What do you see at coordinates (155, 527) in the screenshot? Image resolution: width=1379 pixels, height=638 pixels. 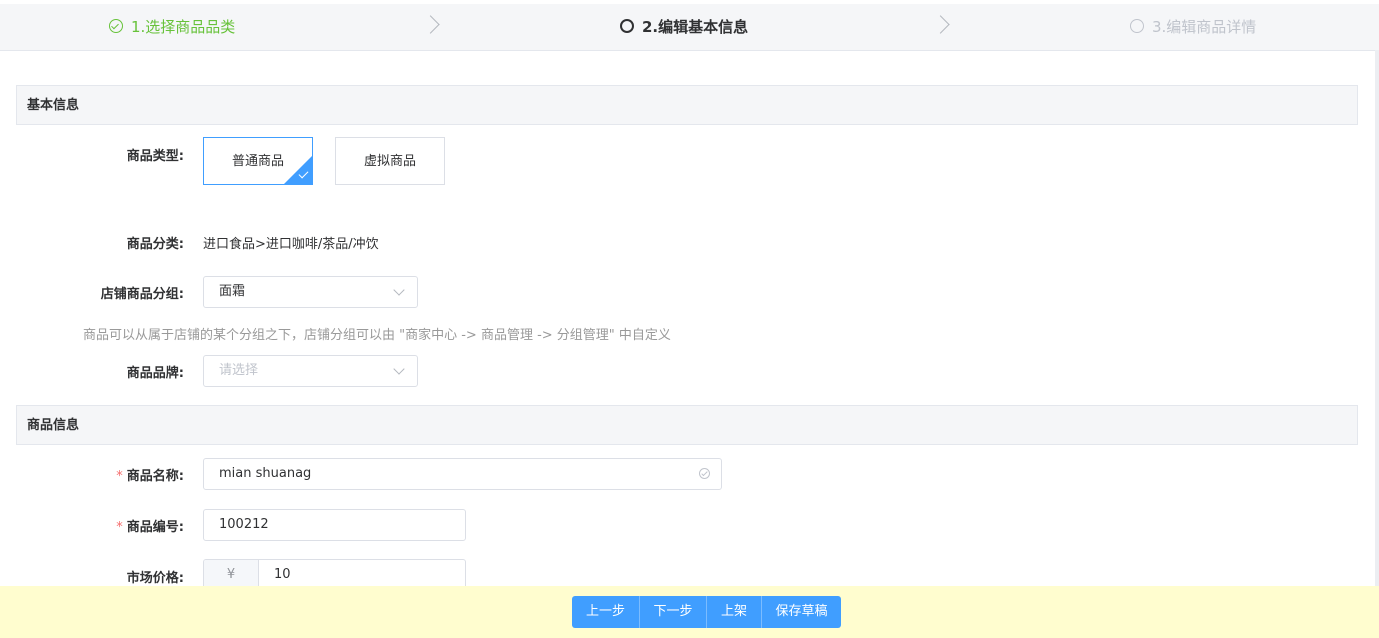 I see `product-code-label-text: 商品编号:` at bounding box center [155, 527].